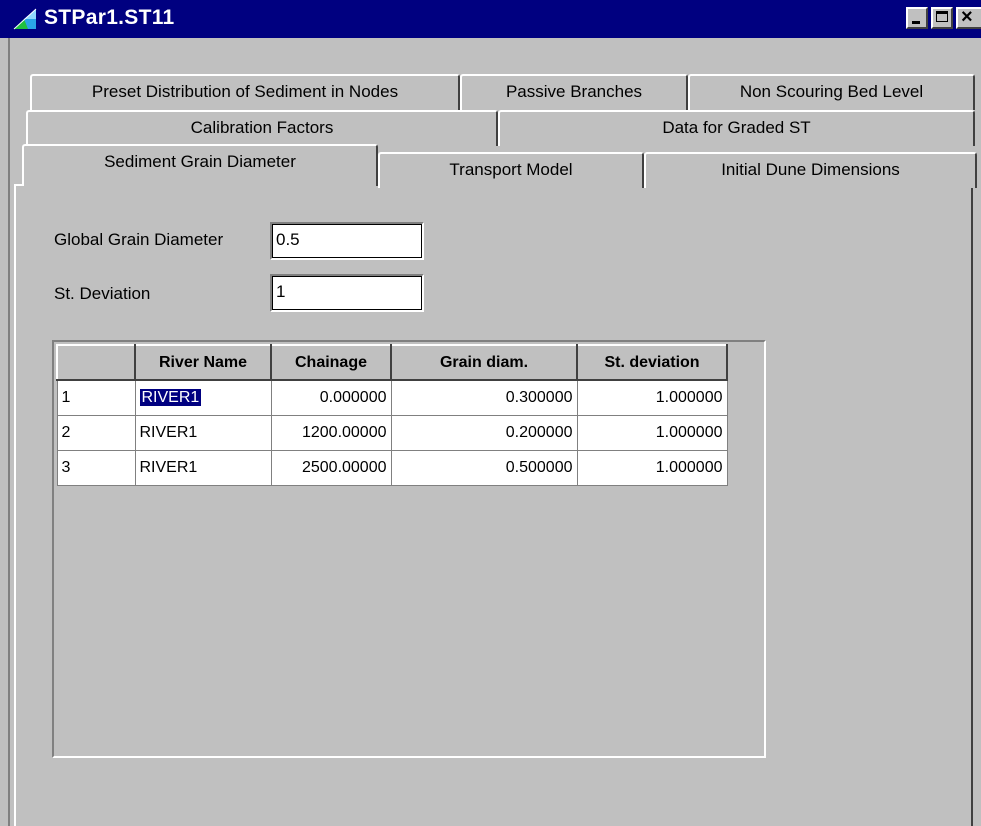  I want to click on tab-sediment-grain-diameter: Sediment Grain Diameter, so click(200, 165).